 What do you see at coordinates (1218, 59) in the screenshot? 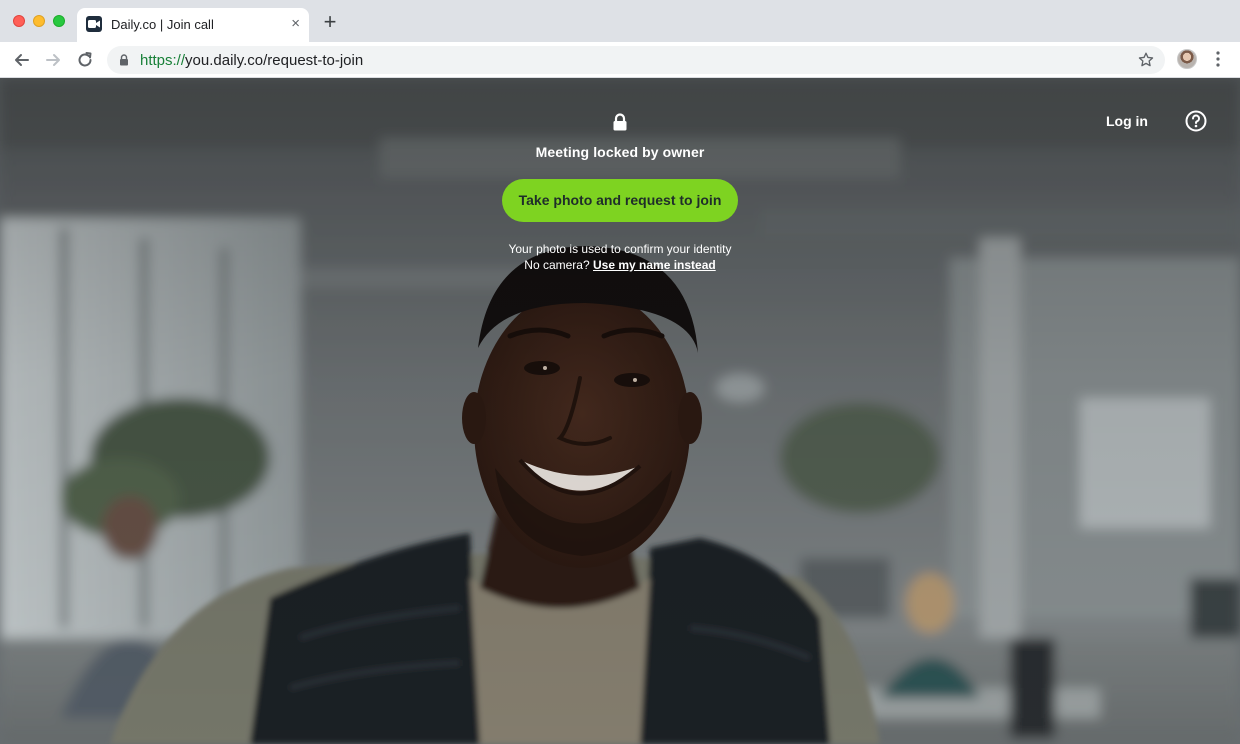
I see `more-menu-icon` at bounding box center [1218, 59].